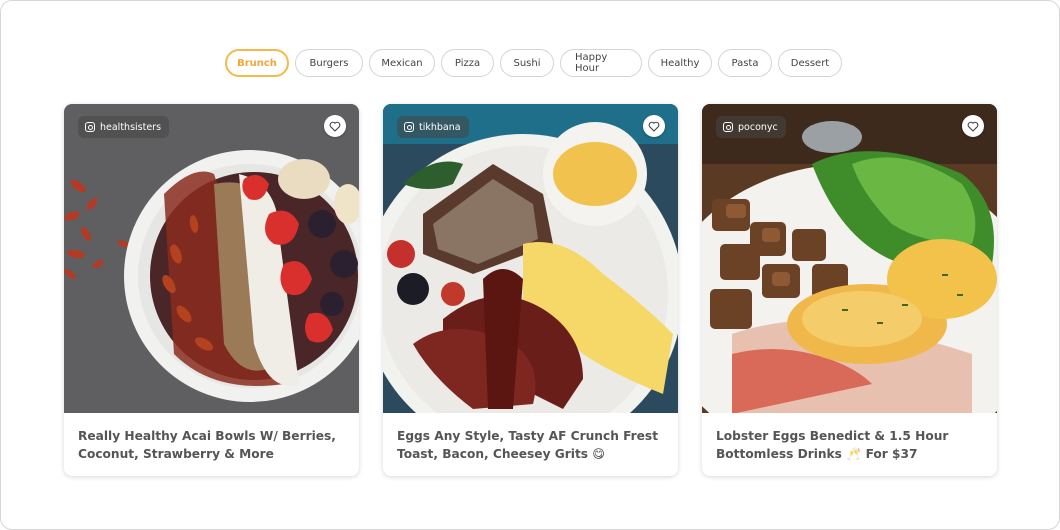  I want to click on filter-chip-mexican: Mexican, so click(402, 63).